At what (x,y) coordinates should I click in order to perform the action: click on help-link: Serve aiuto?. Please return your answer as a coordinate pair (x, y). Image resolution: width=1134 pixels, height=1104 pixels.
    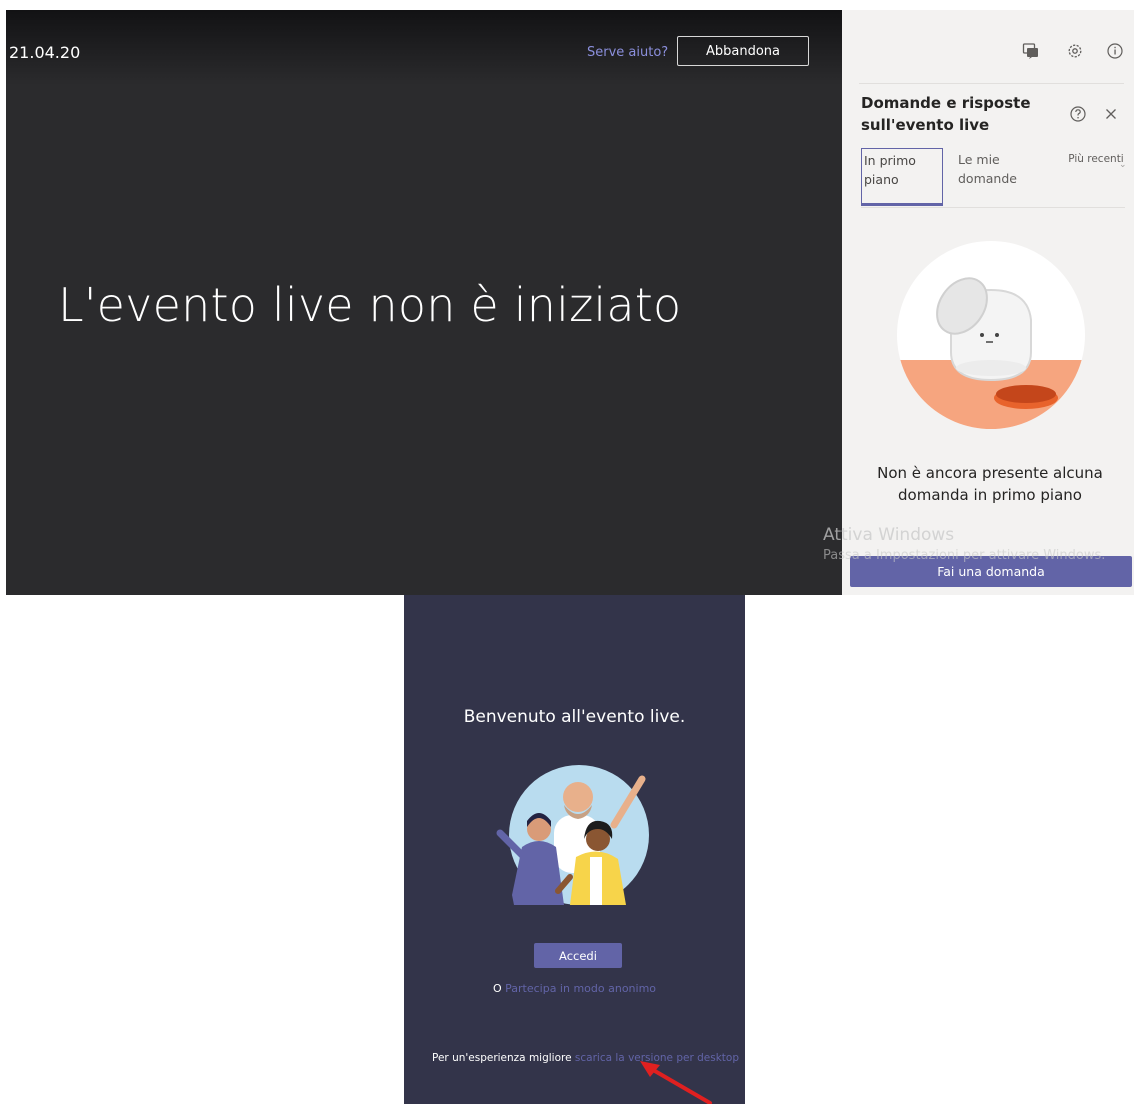
    Looking at the image, I should click on (627, 52).